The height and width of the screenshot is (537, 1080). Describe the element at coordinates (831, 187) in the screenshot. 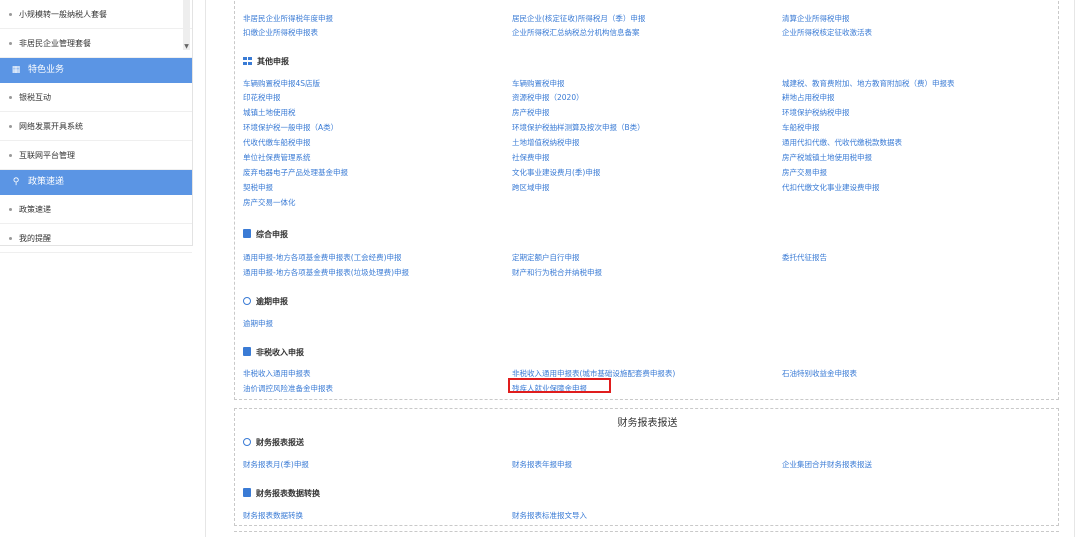

I see `link-item: 代扣代缴文化事业建设费申报` at that location.